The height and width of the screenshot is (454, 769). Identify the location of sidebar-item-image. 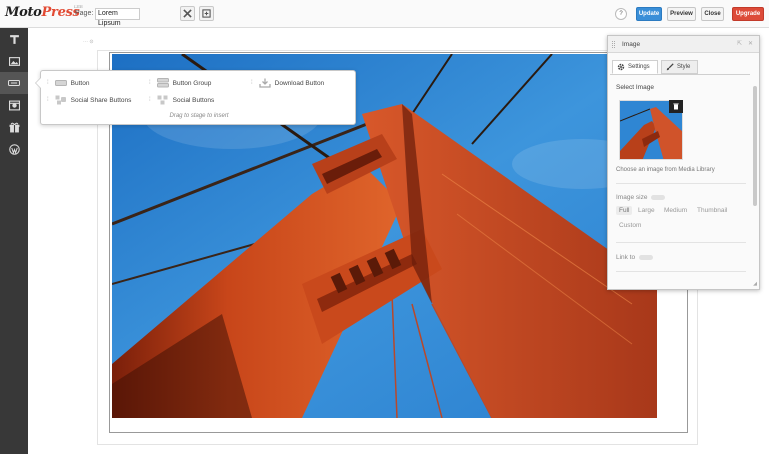
(14, 61).